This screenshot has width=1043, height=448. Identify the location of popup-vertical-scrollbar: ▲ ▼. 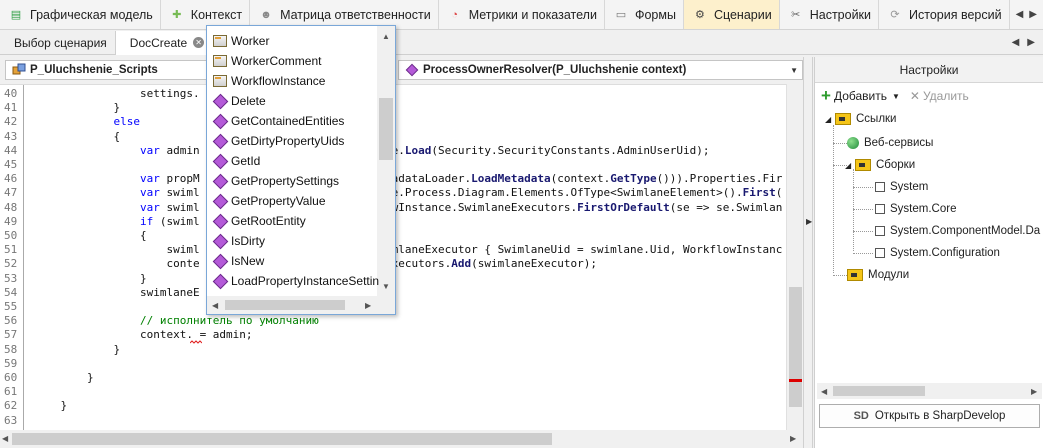
(386, 161).